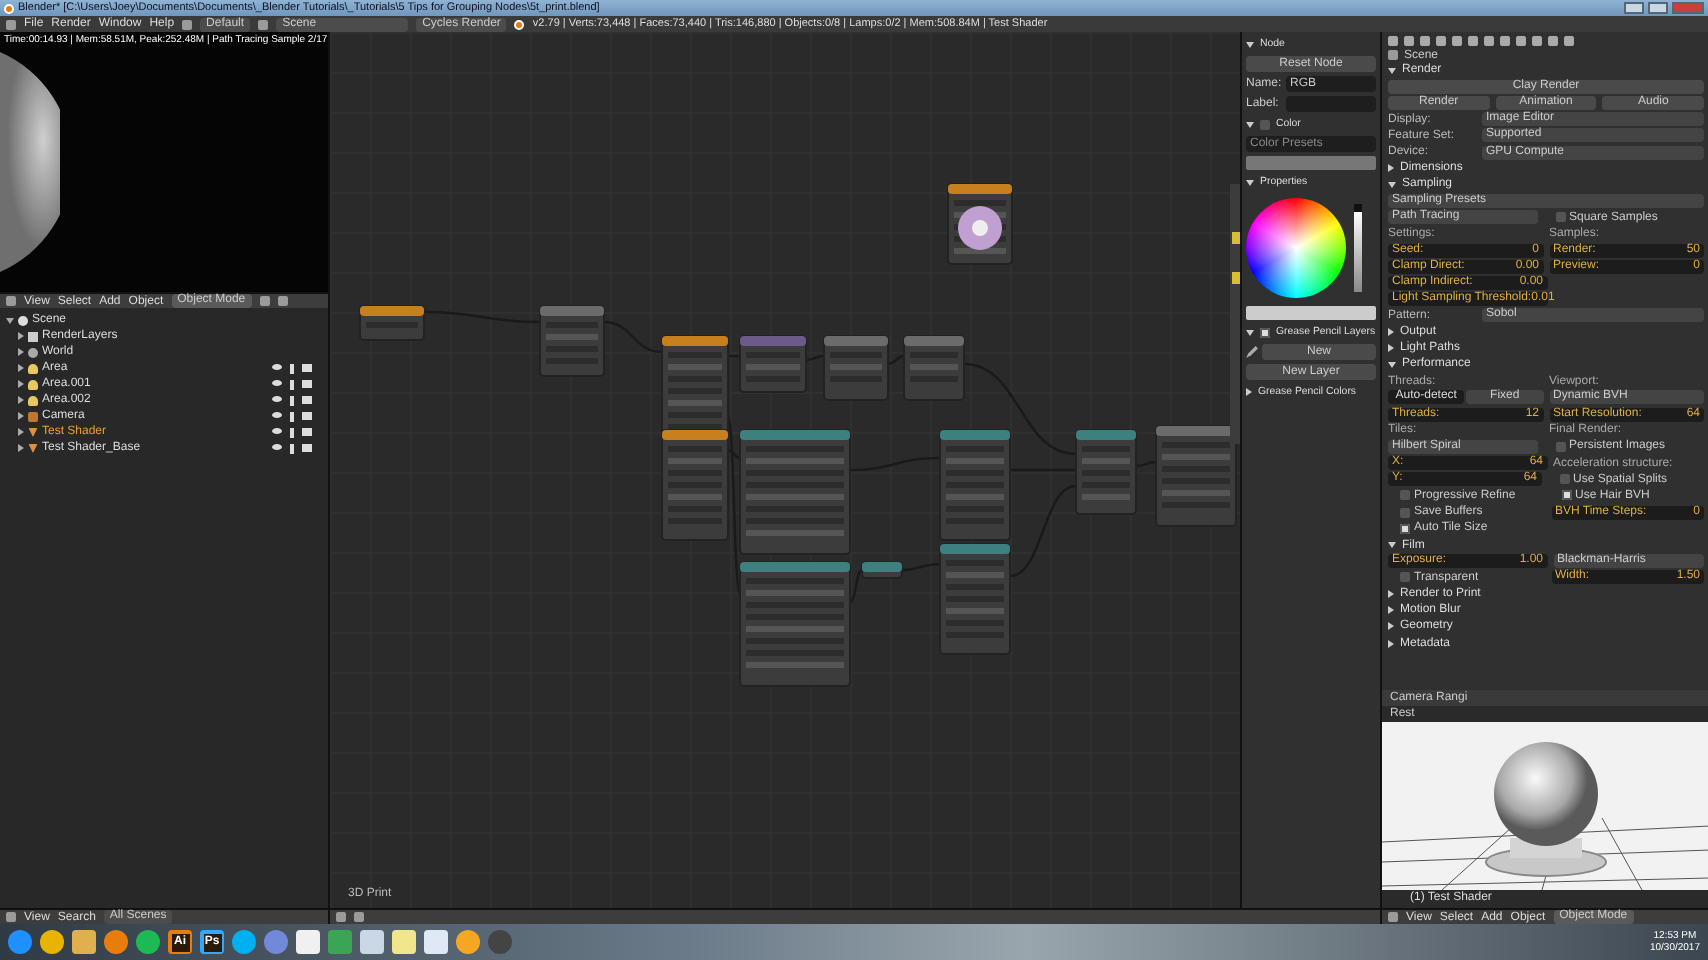  Describe the element at coordinates (1634, 8) in the screenshot. I see `minimize-button` at that location.